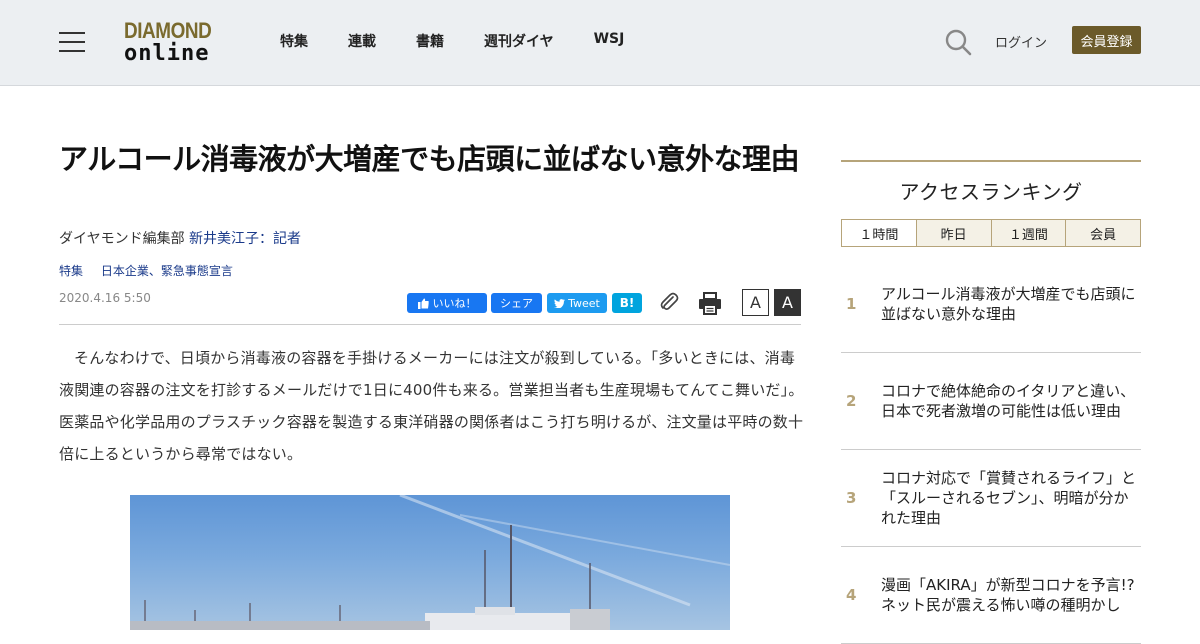  I want to click on thumbs-up-icon, so click(423, 303).